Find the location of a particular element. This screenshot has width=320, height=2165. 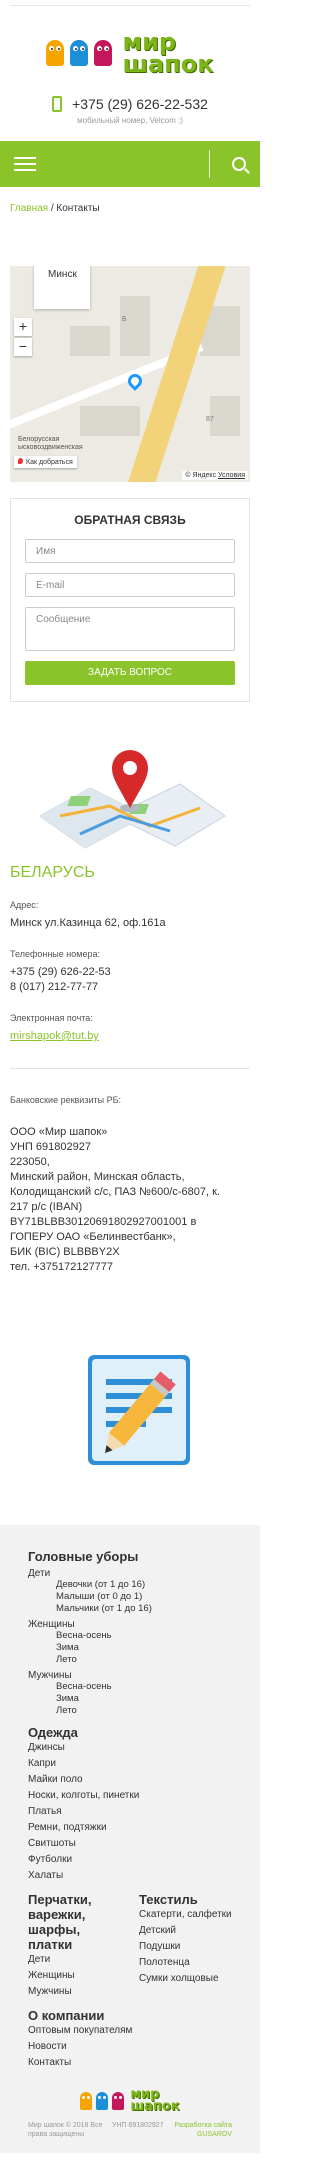

contact-phone-2: 8 (017) 212-77-77 is located at coordinates (130, 987).